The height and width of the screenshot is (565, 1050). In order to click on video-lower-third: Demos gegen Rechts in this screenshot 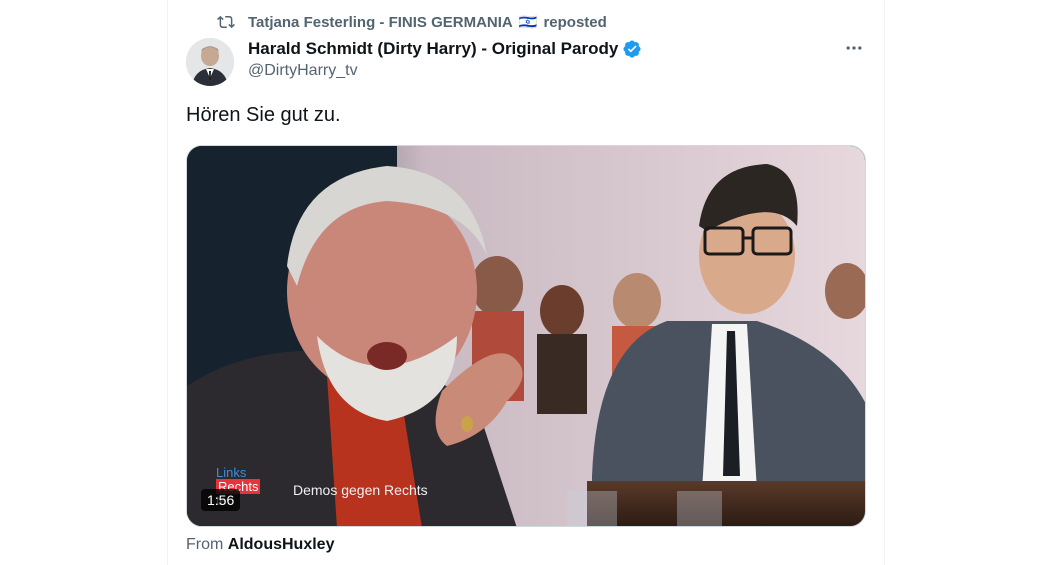, I will do `click(360, 490)`.